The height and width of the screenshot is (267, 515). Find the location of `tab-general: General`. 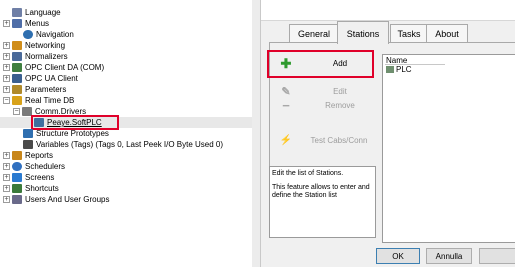

tab-general: General is located at coordinates (314, 33).